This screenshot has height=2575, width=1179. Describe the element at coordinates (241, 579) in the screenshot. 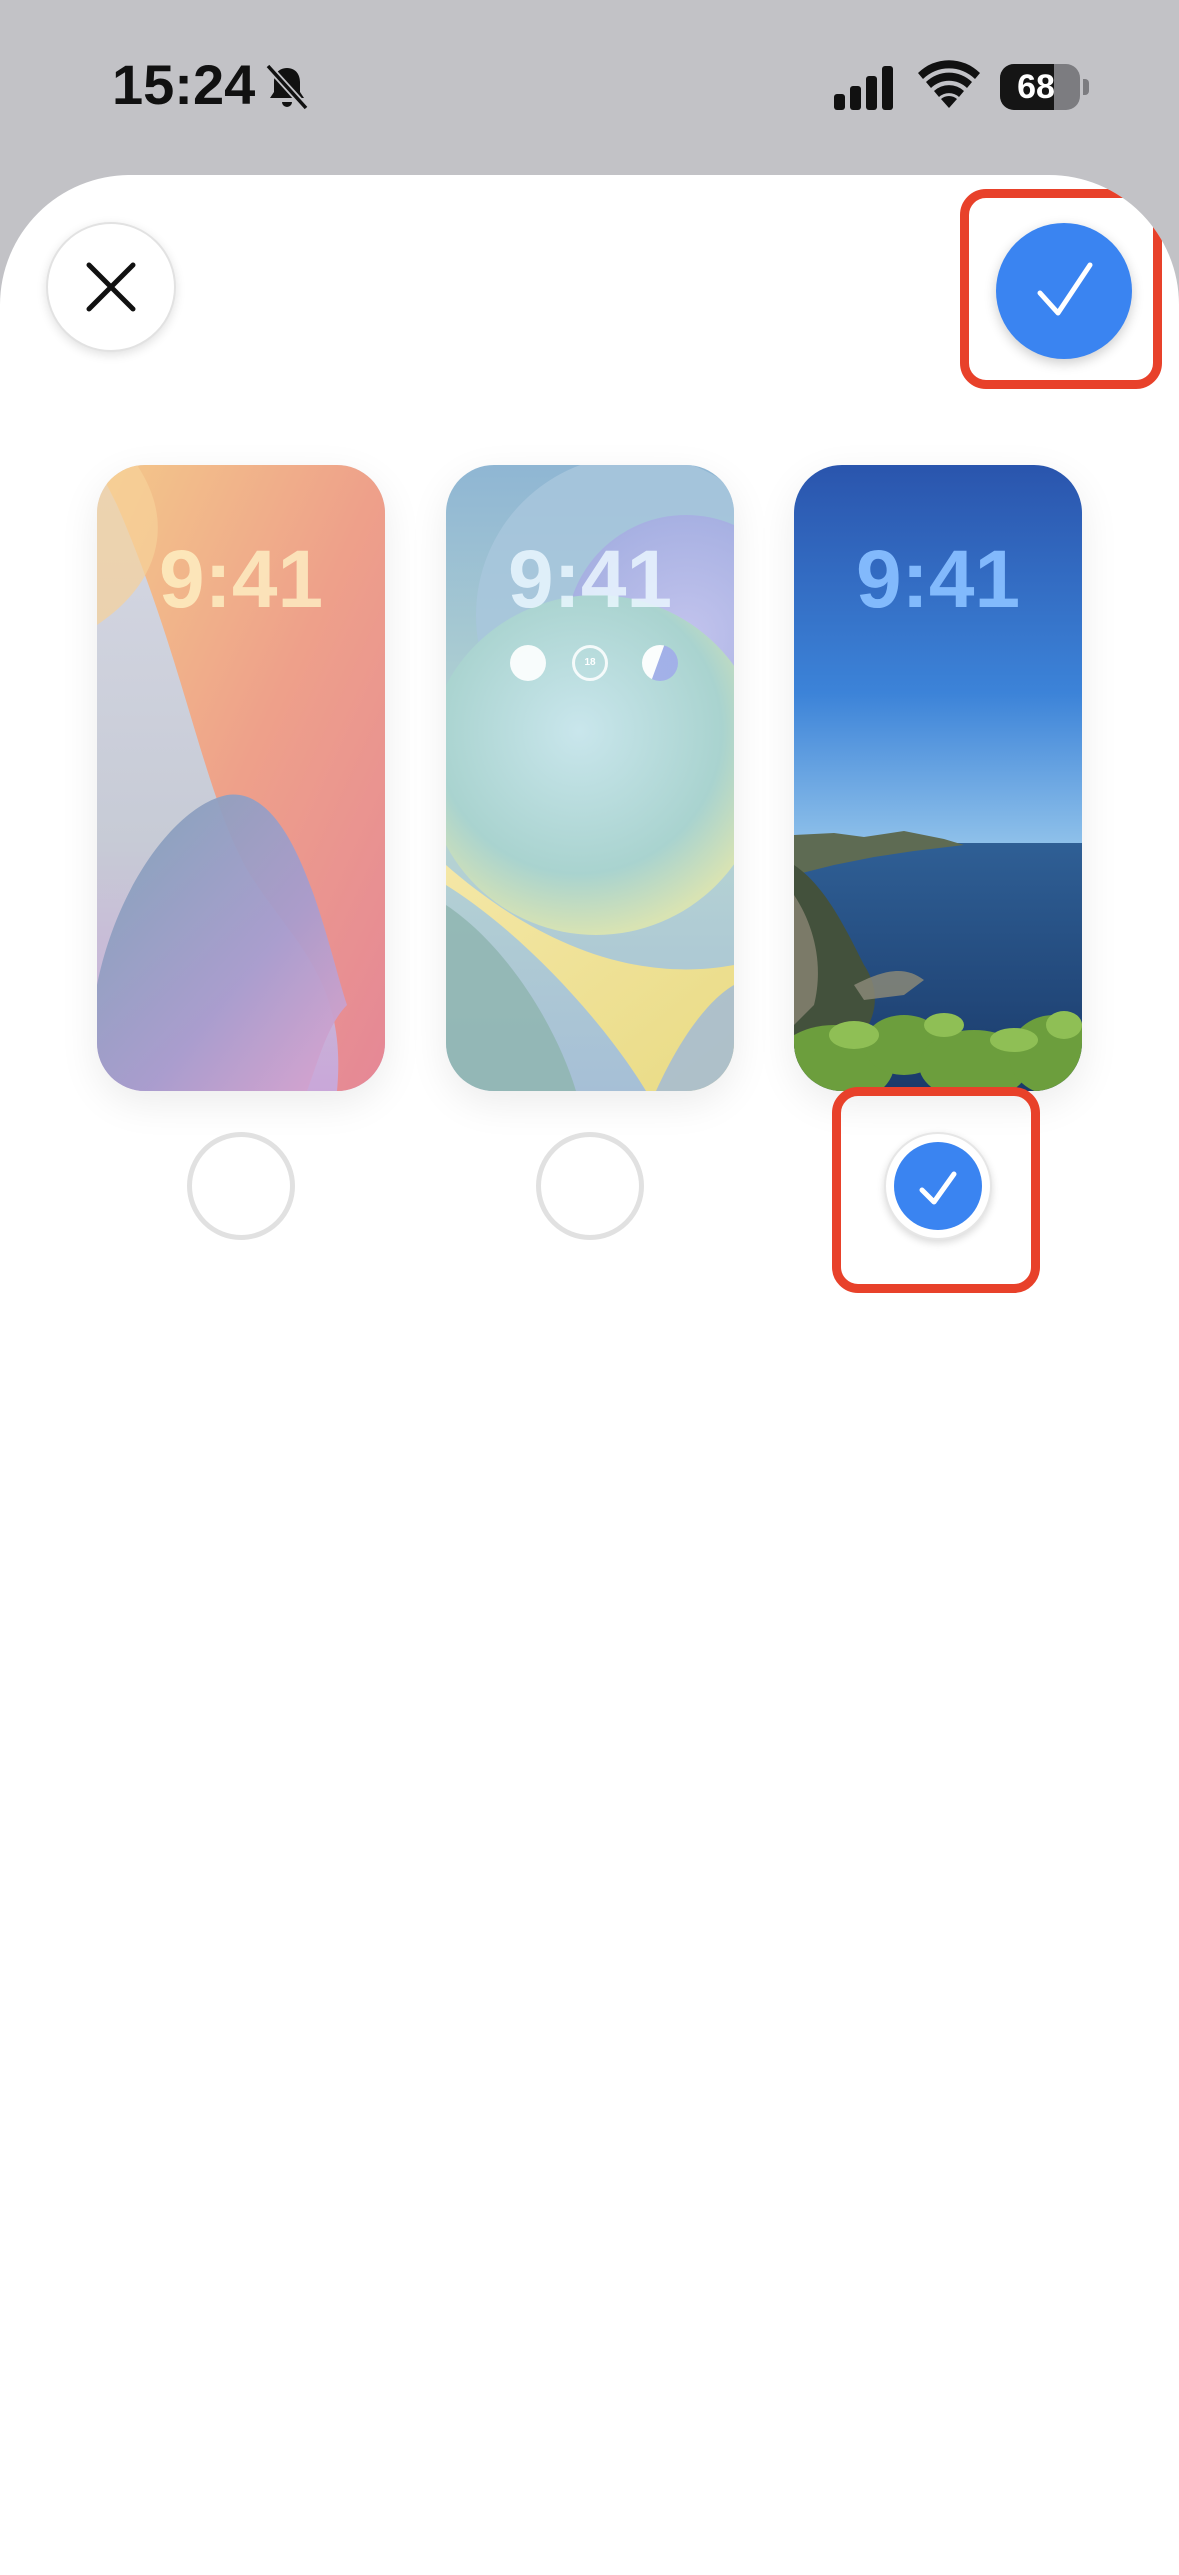

I see `wallpaper-1-time: 9:41` at that location.